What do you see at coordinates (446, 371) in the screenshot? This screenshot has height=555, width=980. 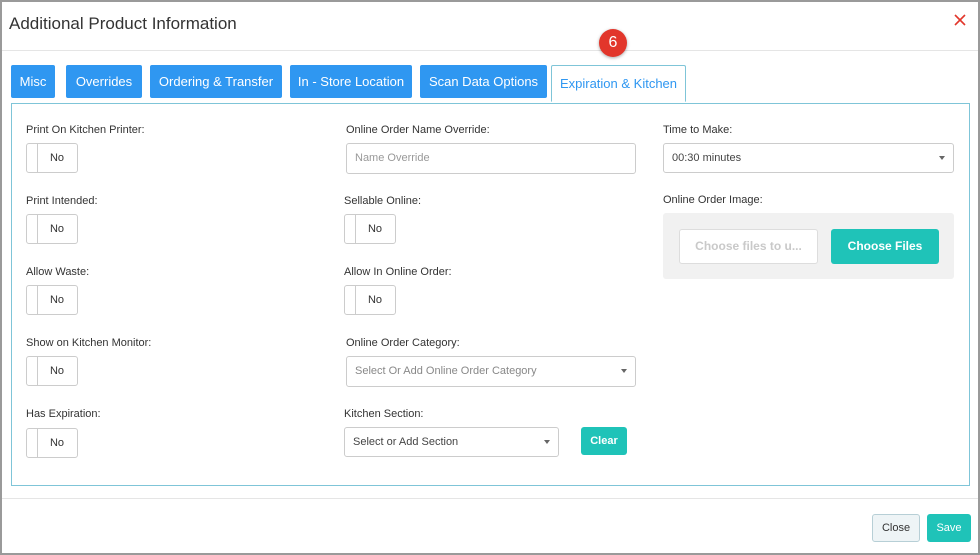 I see `online-order-category-value: Select Or Add Online Order Category` at bounding box center [446, 371].